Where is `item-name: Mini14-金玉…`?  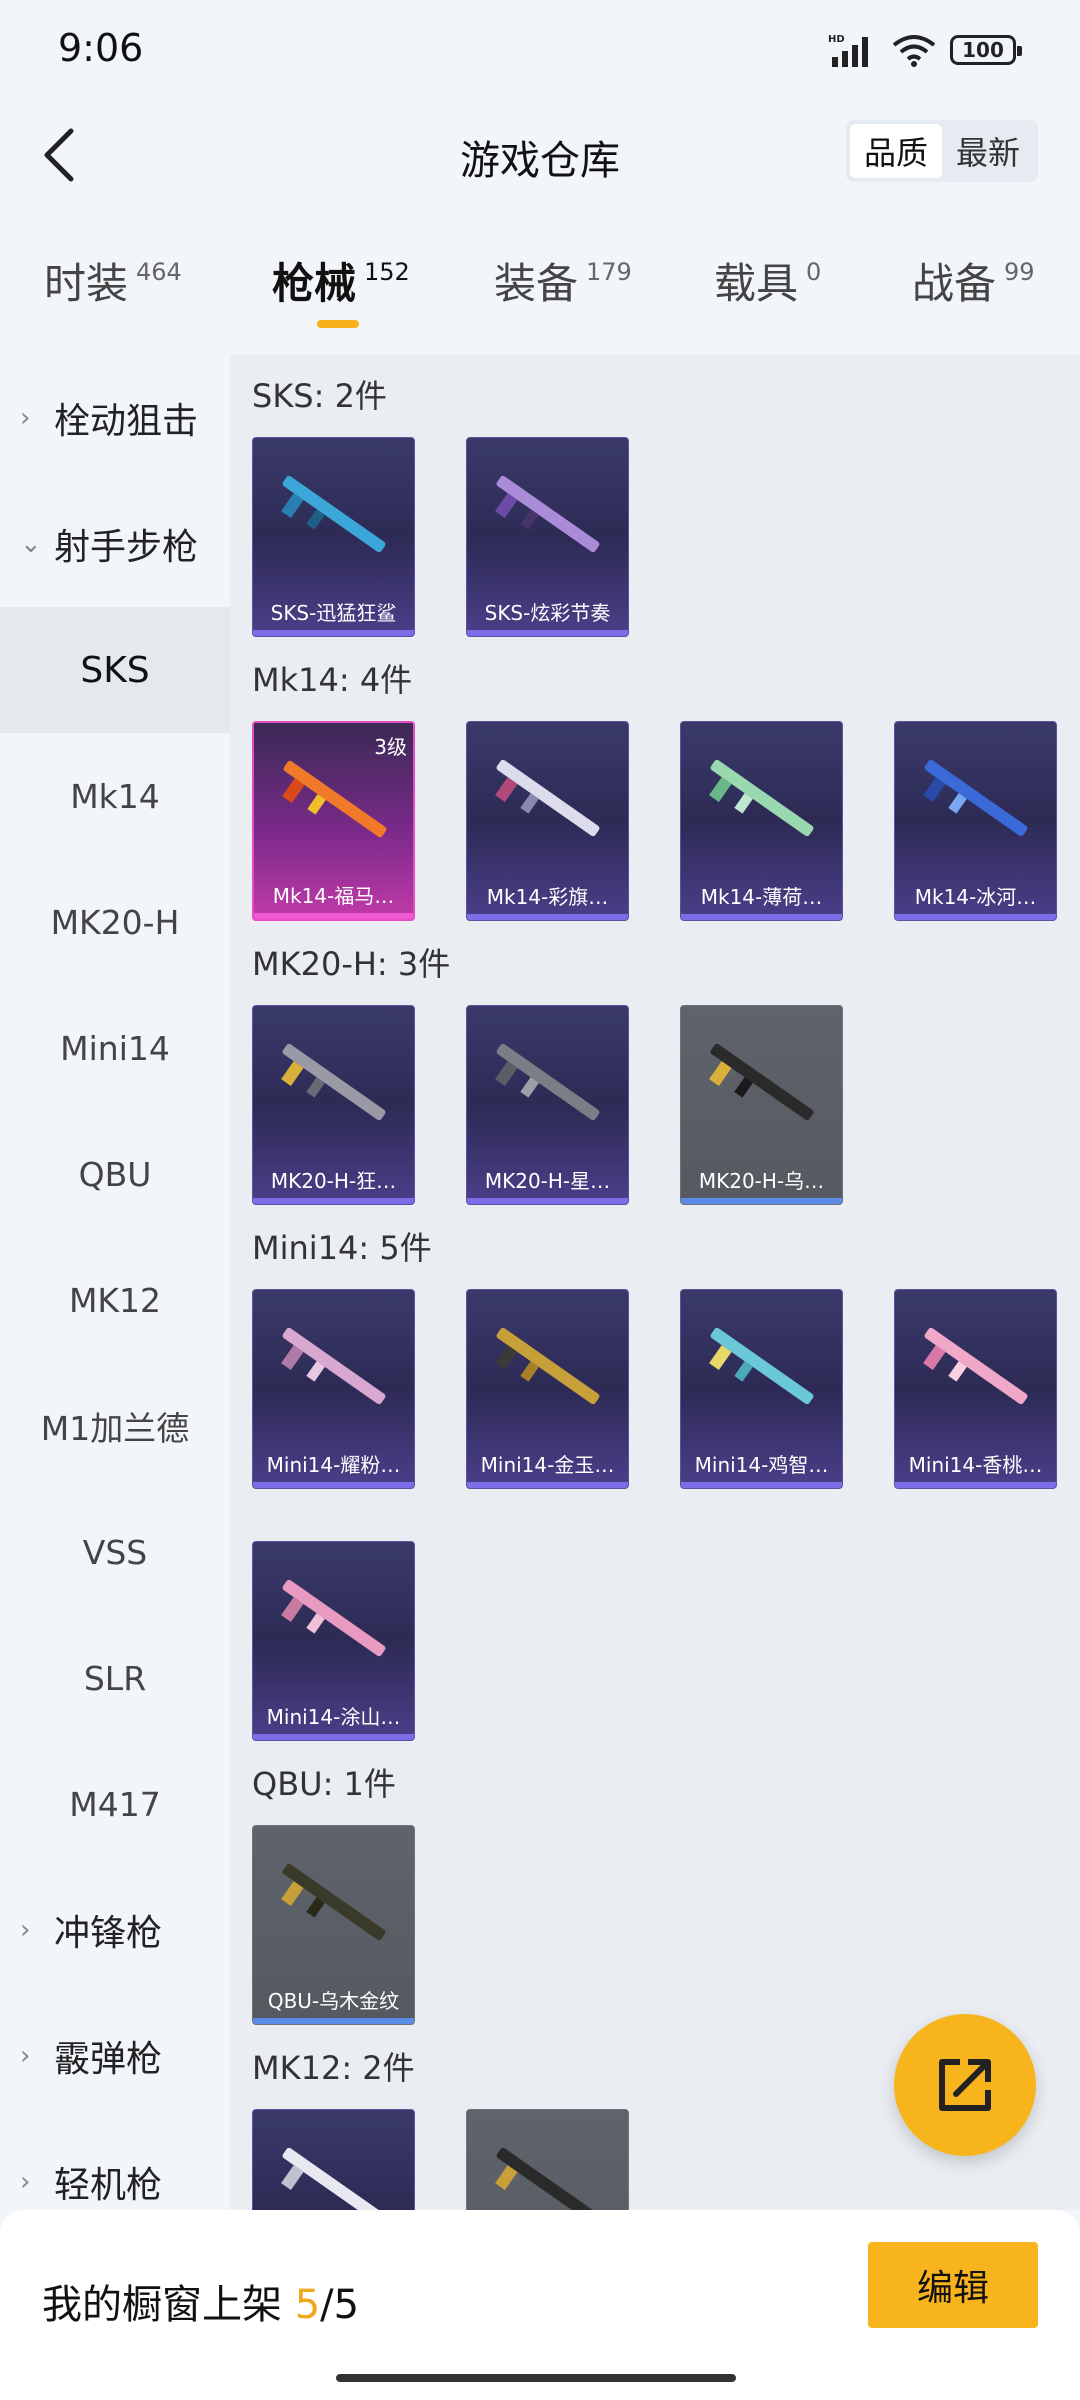 item-name: Mini14-金玉… is located at coordinates (547, 1465).